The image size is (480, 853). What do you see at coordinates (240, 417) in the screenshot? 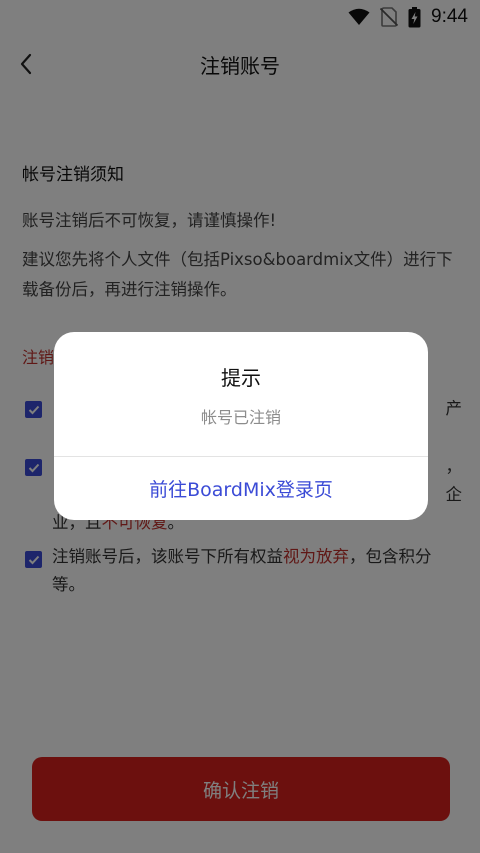
I see `dialog-message: 帐号已注销` at bounding box center [240, 417].